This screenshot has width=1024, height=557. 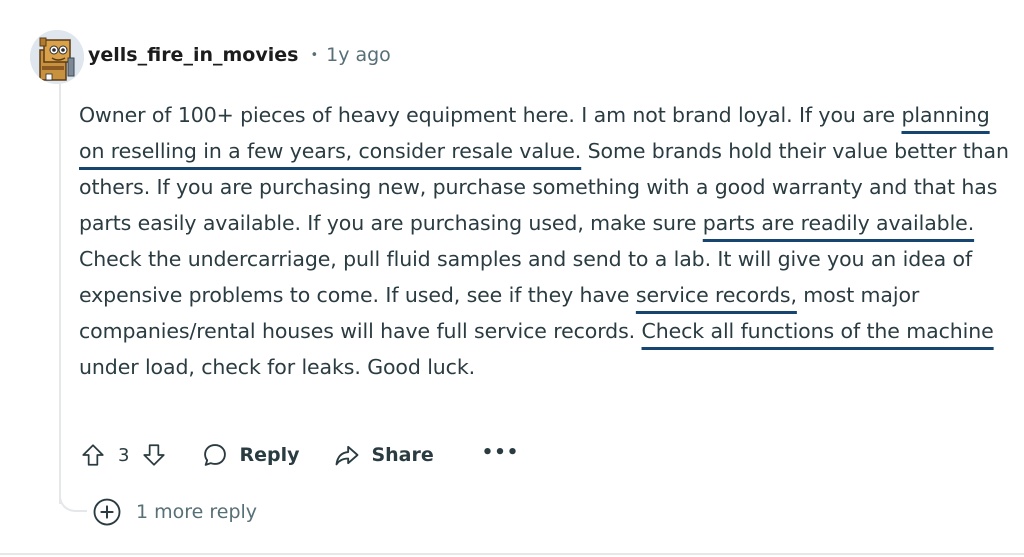 I want to click on underlined-phrase: service records,, so click(x=716, y=295).